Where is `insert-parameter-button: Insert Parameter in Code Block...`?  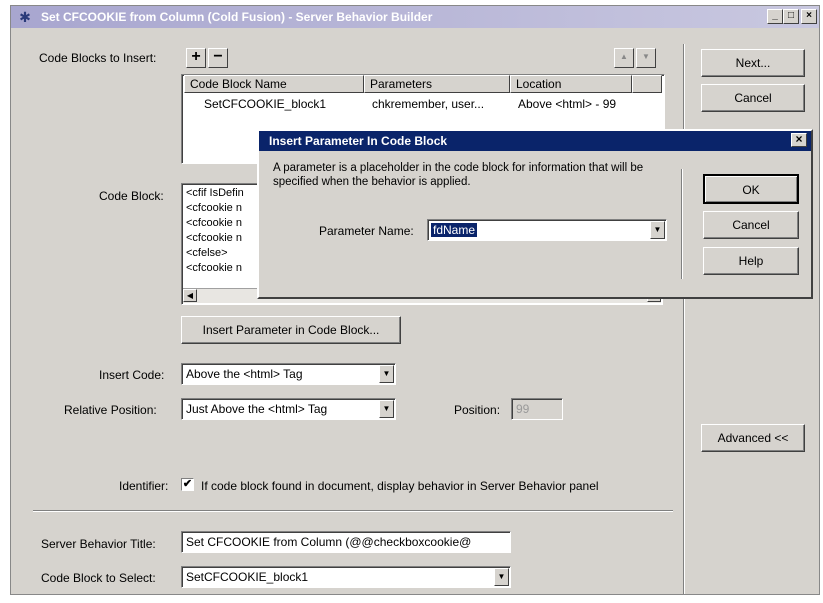
insert-parameter-button: Insert Parameter in Code Block... is located at coordinates (291, 330).